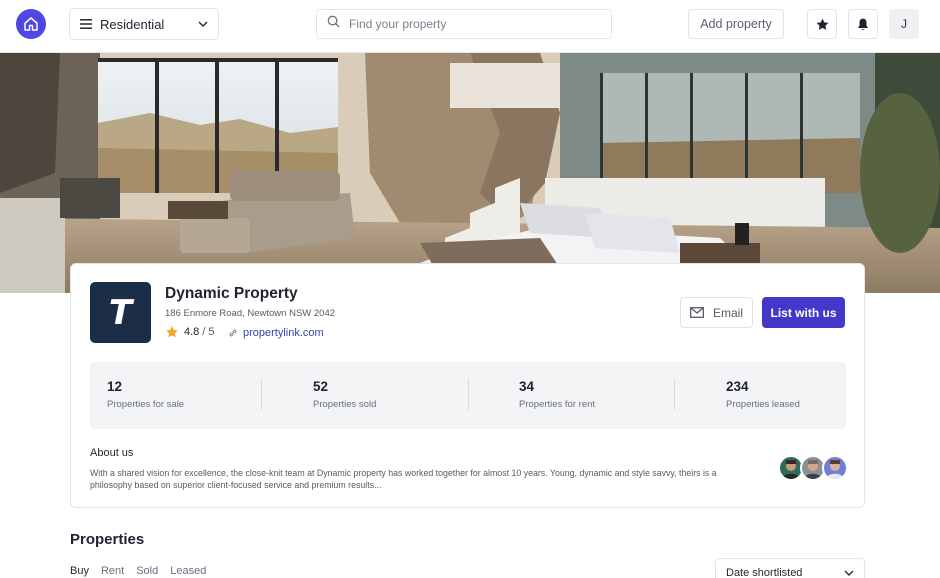 Image resolution: width=940 pixels, height=578 pixels. I want to click on mail-icon, so click(697, 312).